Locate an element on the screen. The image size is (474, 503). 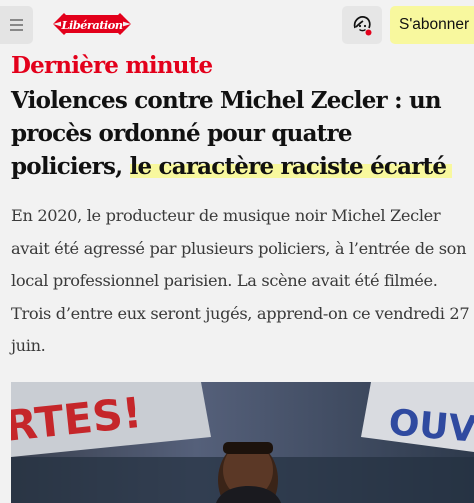
hamburger-menu-icon is located at coordinates (16, 20).